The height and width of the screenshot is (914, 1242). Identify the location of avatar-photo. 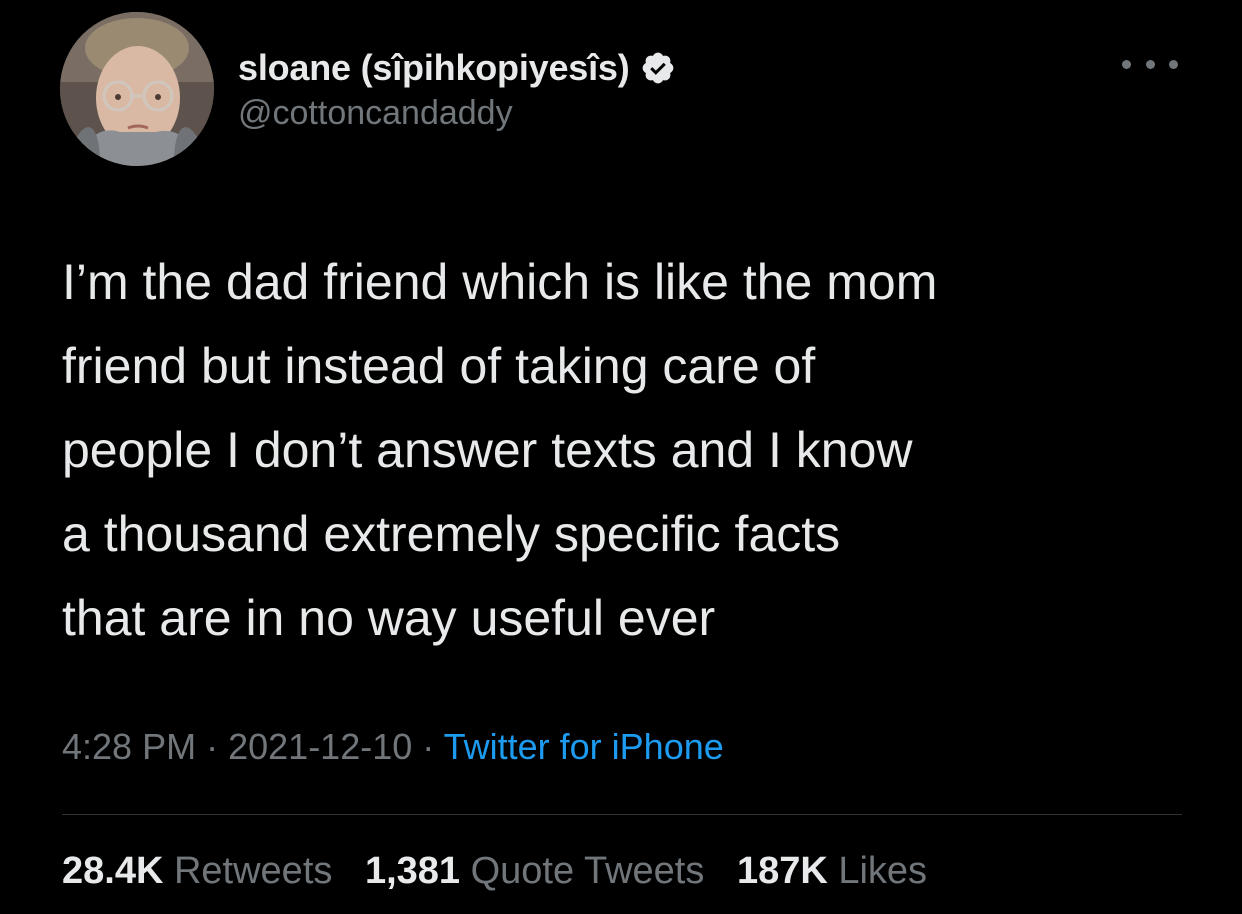
(137, 89).